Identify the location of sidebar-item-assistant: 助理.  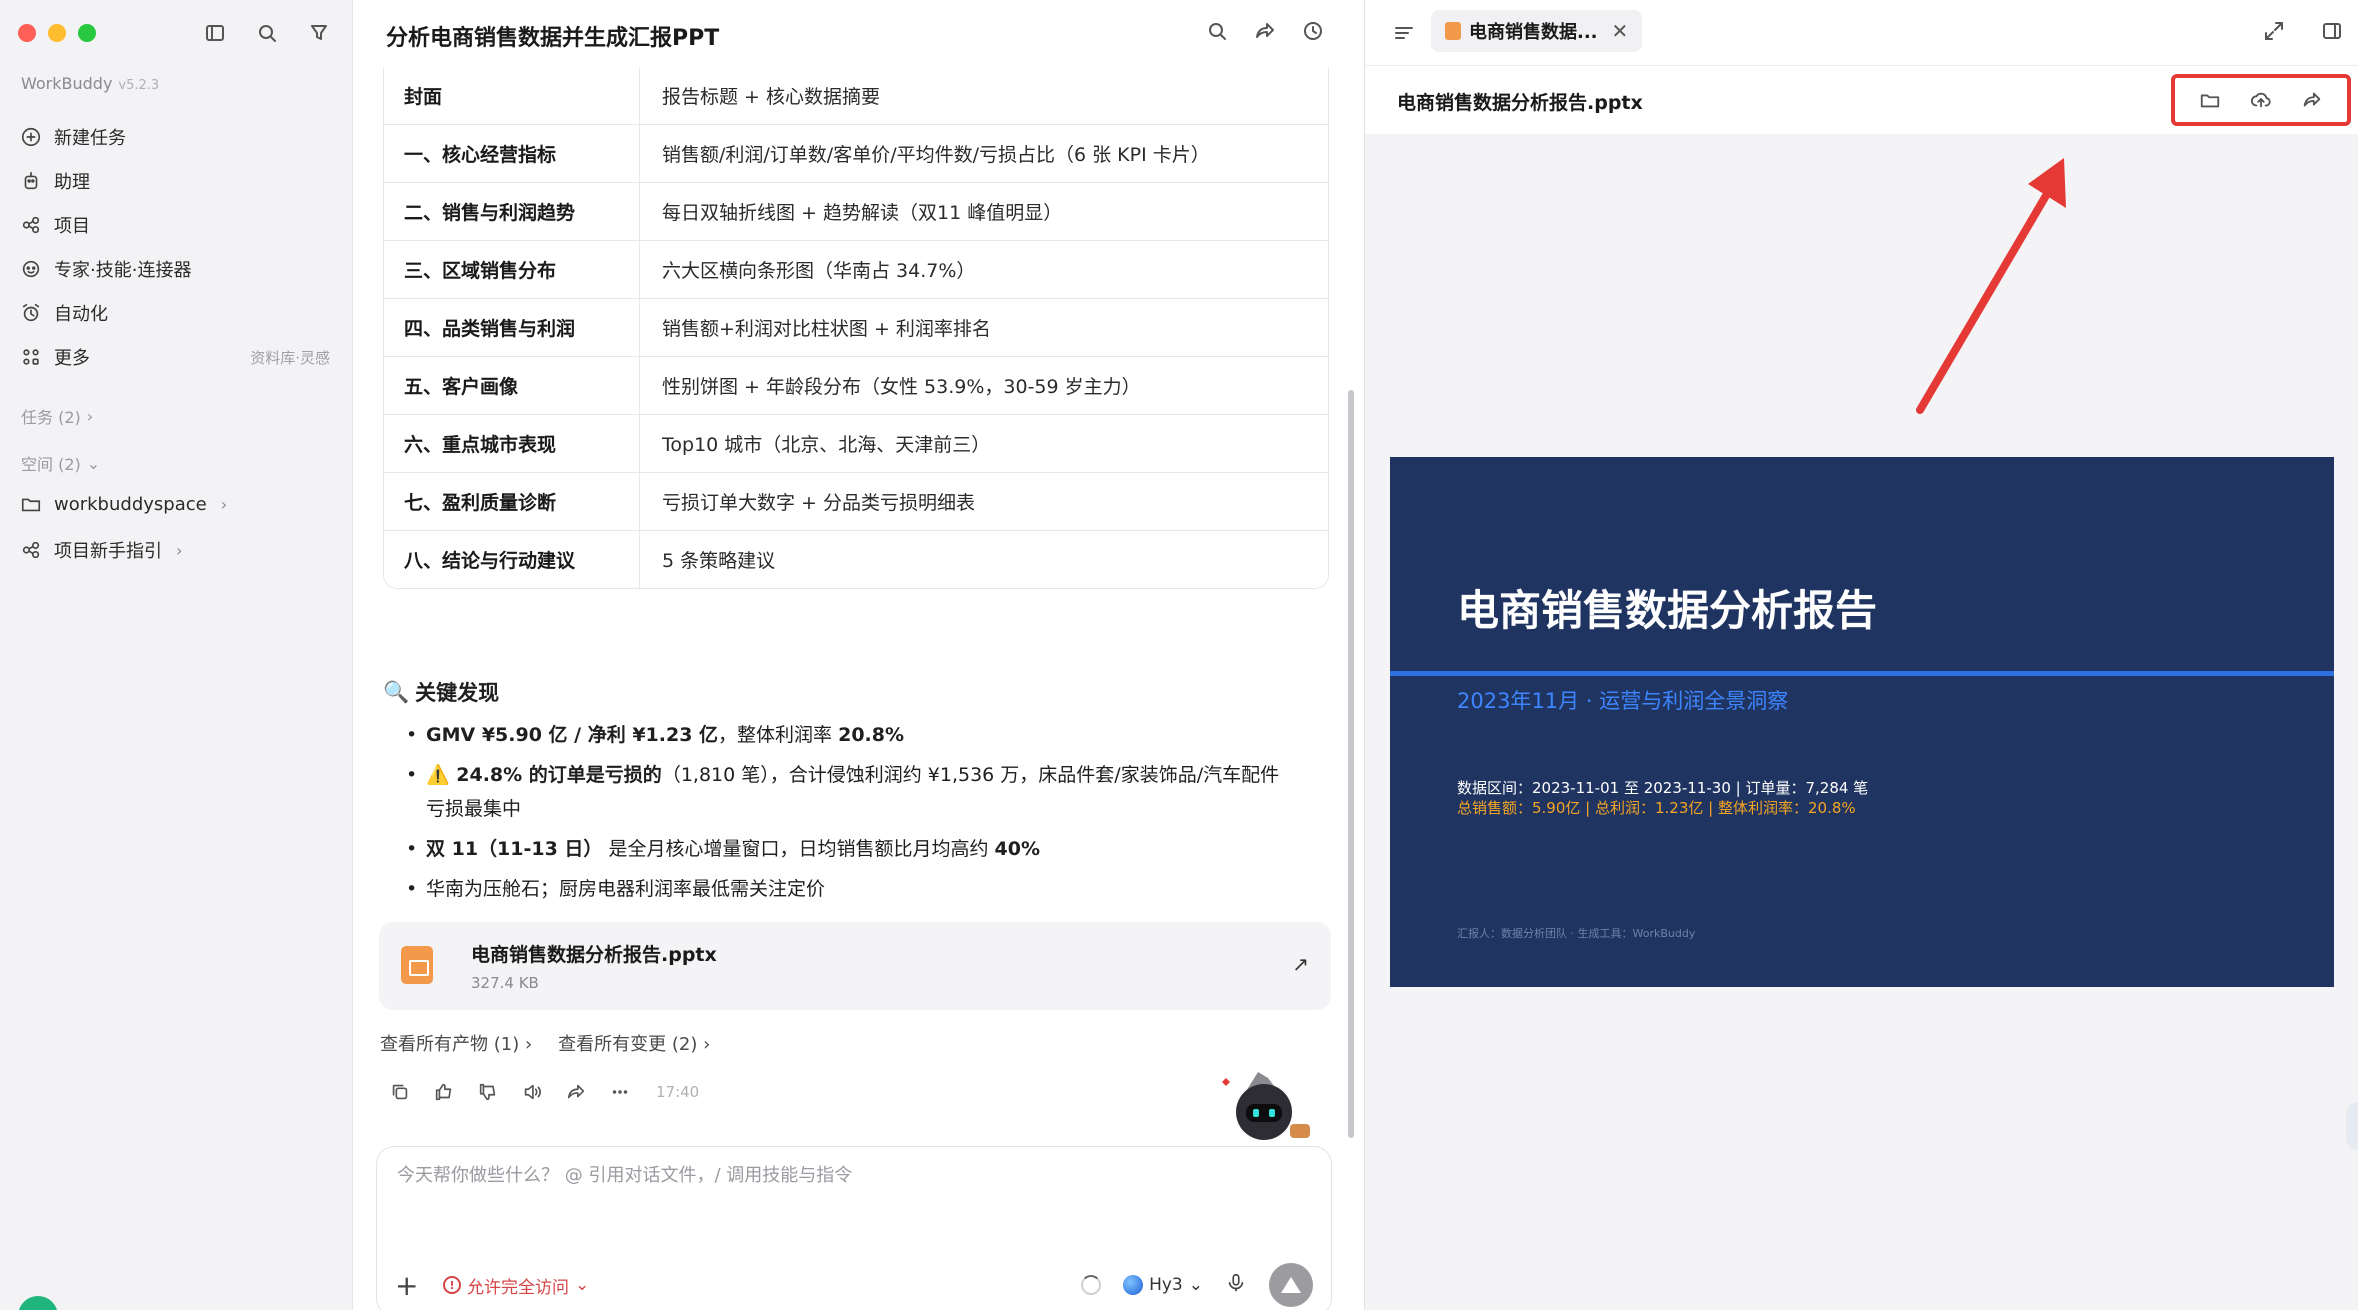
(175, 181).